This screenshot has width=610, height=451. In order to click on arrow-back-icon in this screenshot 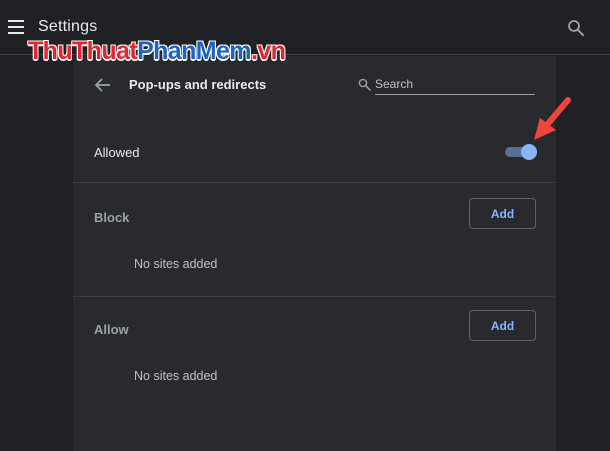, I will do `click(103, 85)`.